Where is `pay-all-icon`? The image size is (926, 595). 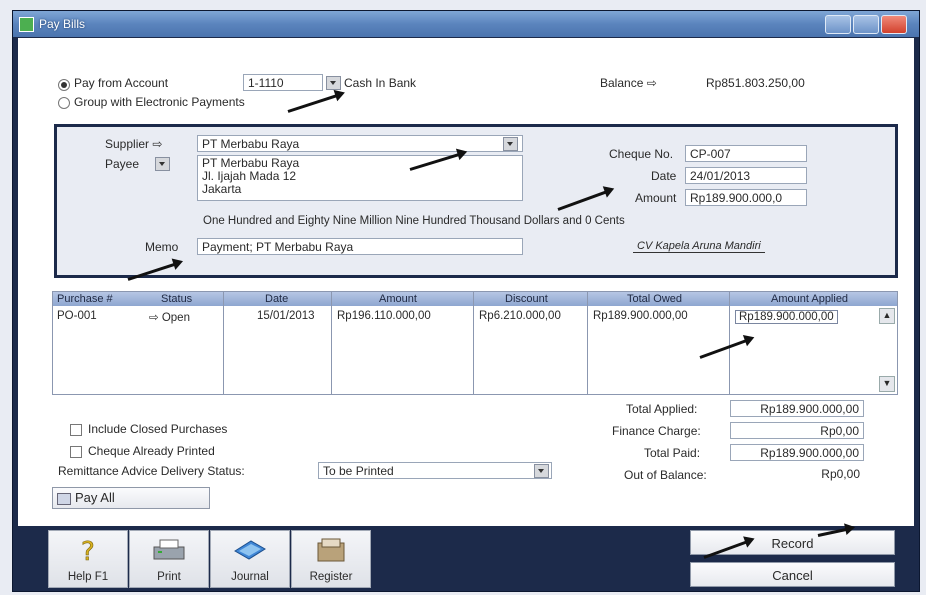 pay-all-icon is located at coordinates (64, 499).